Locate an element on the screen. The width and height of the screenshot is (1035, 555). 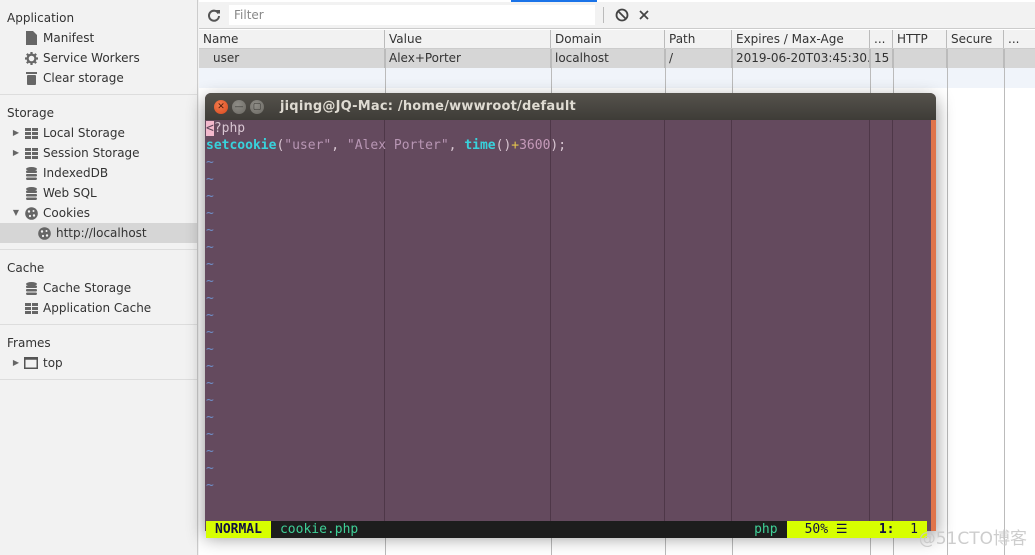
number-literal: 3600 is located at coordinates (535, 145).